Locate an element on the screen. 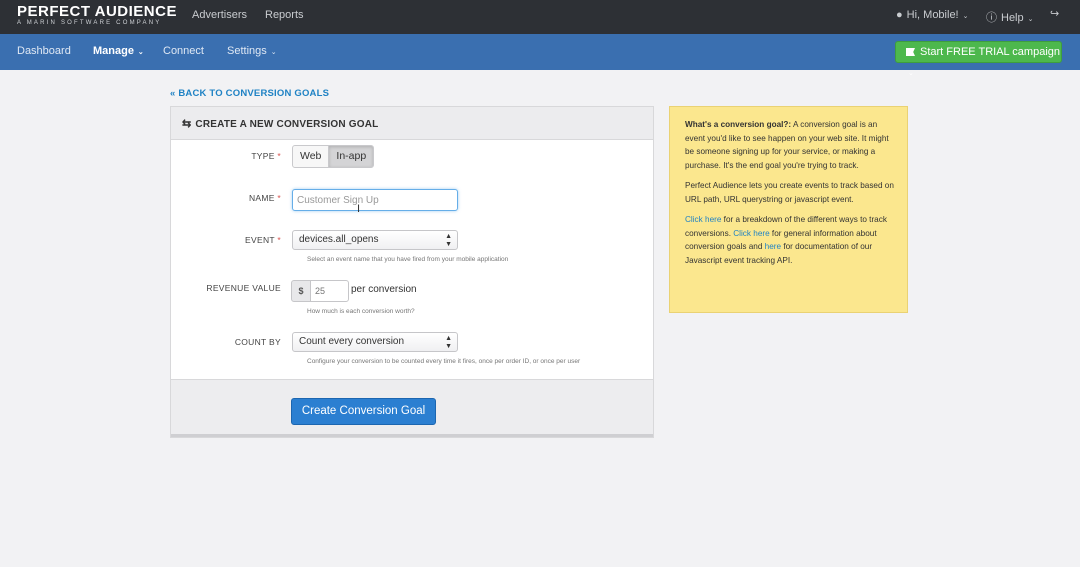 This screenshot has height=567, width=1080. swap-arrows-icon: ⇆ is located at coordinates (187, 124).